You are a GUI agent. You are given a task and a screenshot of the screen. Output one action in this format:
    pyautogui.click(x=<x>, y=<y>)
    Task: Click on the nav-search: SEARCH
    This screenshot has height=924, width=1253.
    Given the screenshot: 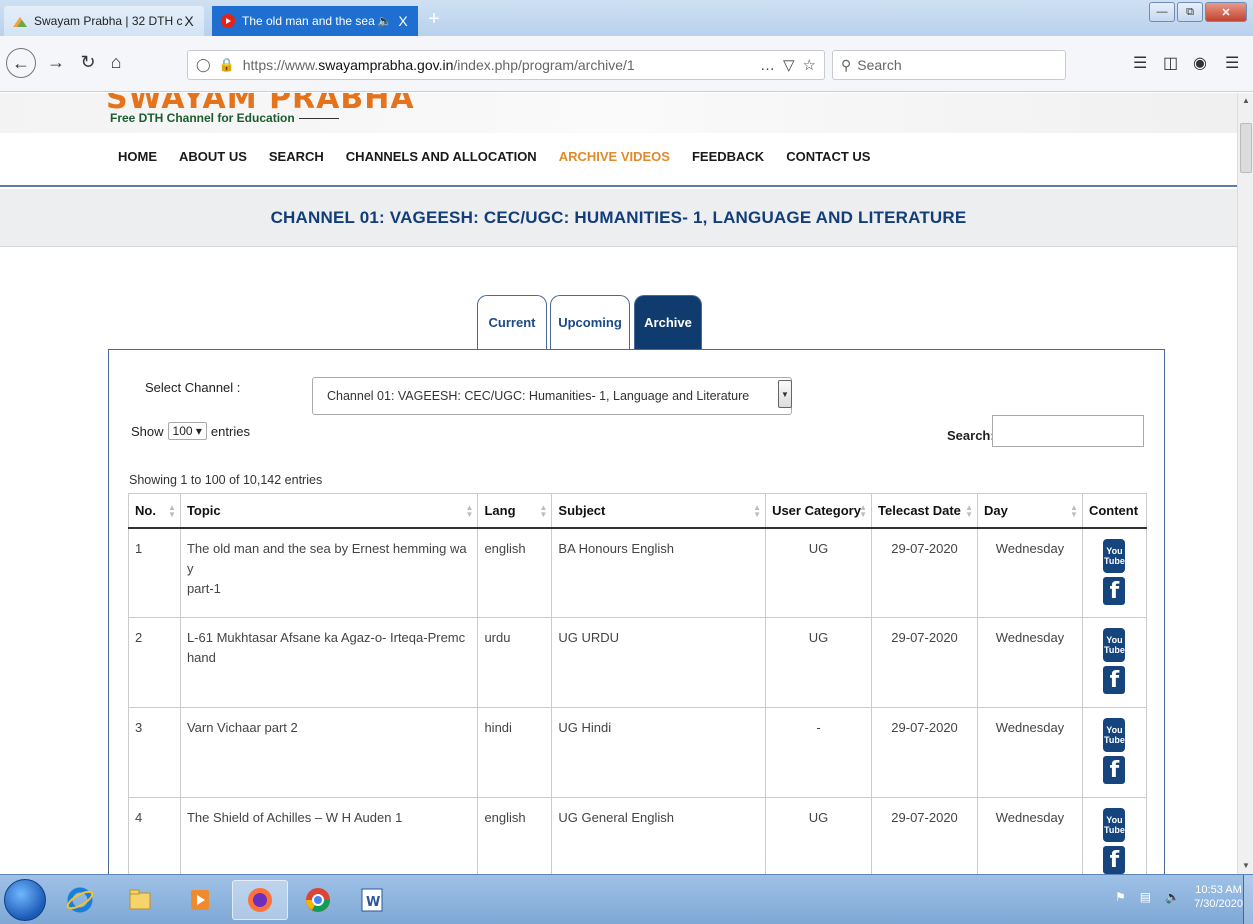 What is the action you would take?
    pyautogui.click(x=296, y=156)
    